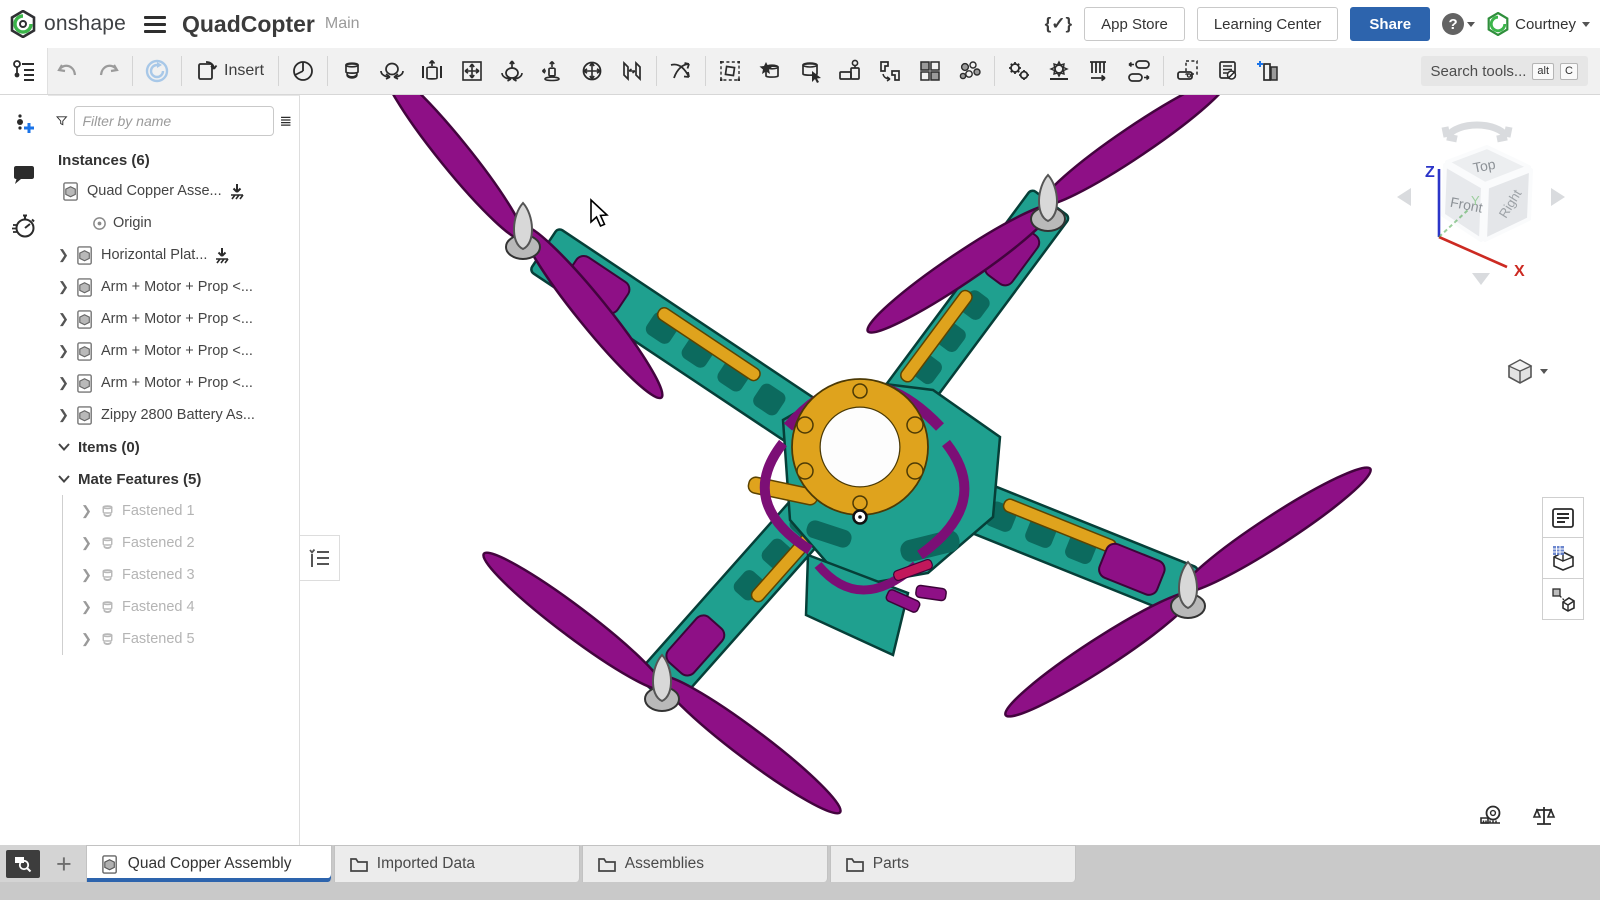  I want to click on featurescript-icon: {✓}, so click(1058, 24).